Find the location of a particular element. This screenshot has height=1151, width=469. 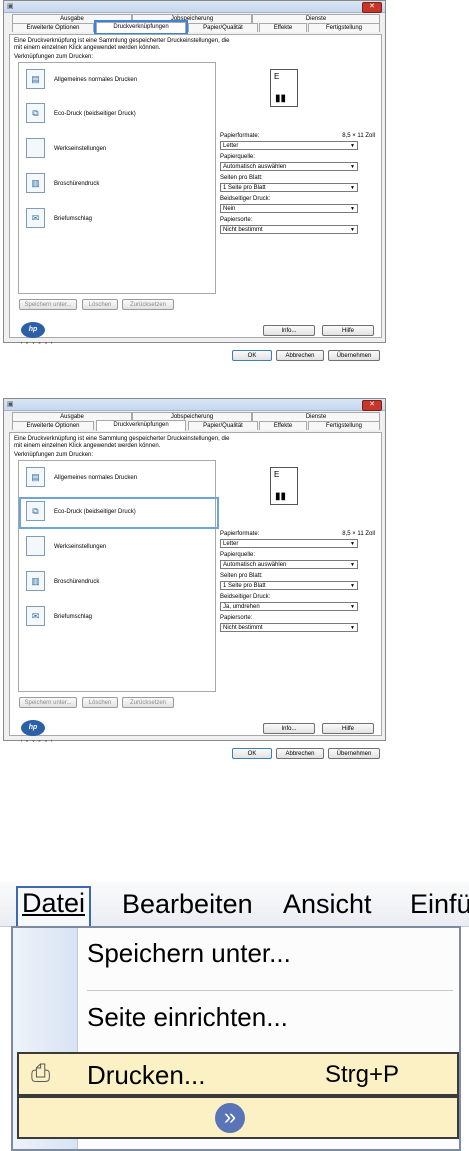

duplex-label: Beidseitiger Druck: is located at coordinates (245, 199).